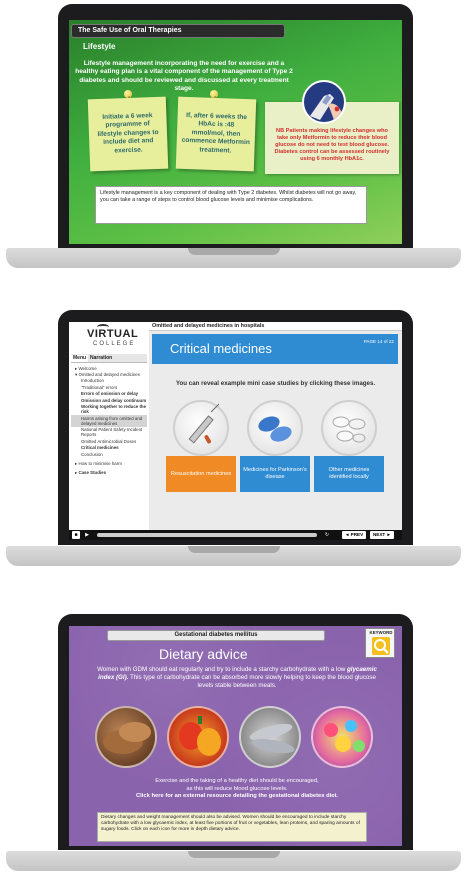 This screenshot has height=882, width=467. I want to click on keyword-button: KEYWORD, so click(380, 643).